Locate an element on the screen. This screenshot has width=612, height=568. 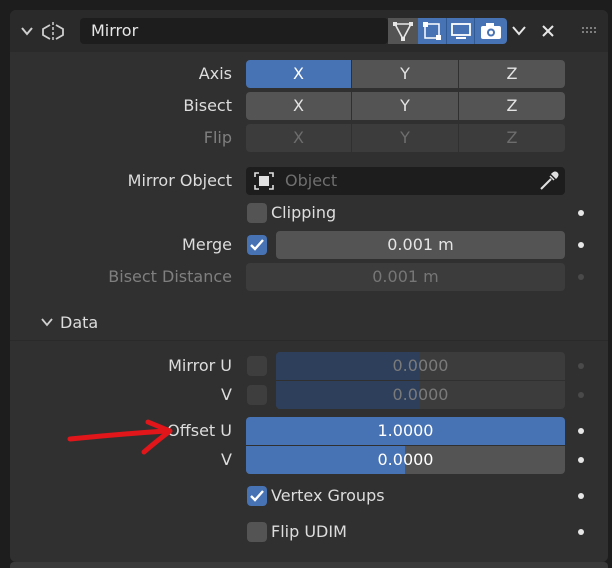
mirror-modifier-icon is located at coordinates (53, 32).